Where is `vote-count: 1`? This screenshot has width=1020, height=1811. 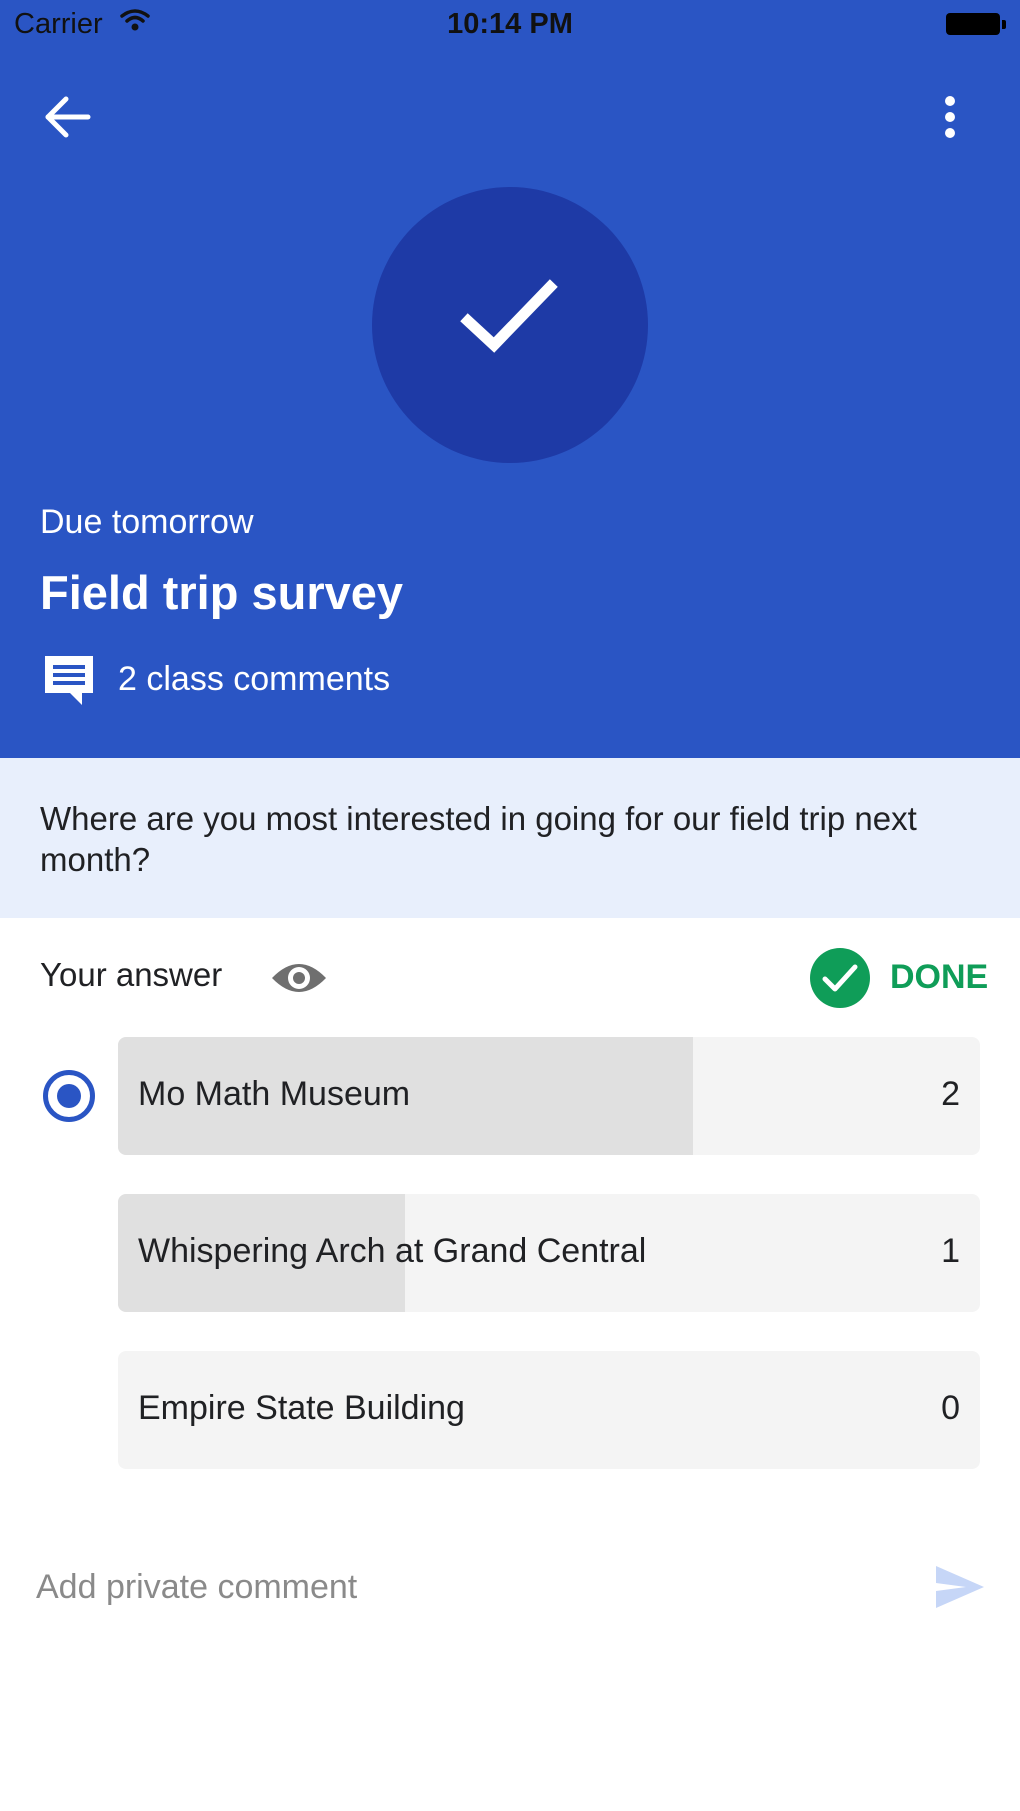
vote-count: 1 is located at coordinates (950, 1251).